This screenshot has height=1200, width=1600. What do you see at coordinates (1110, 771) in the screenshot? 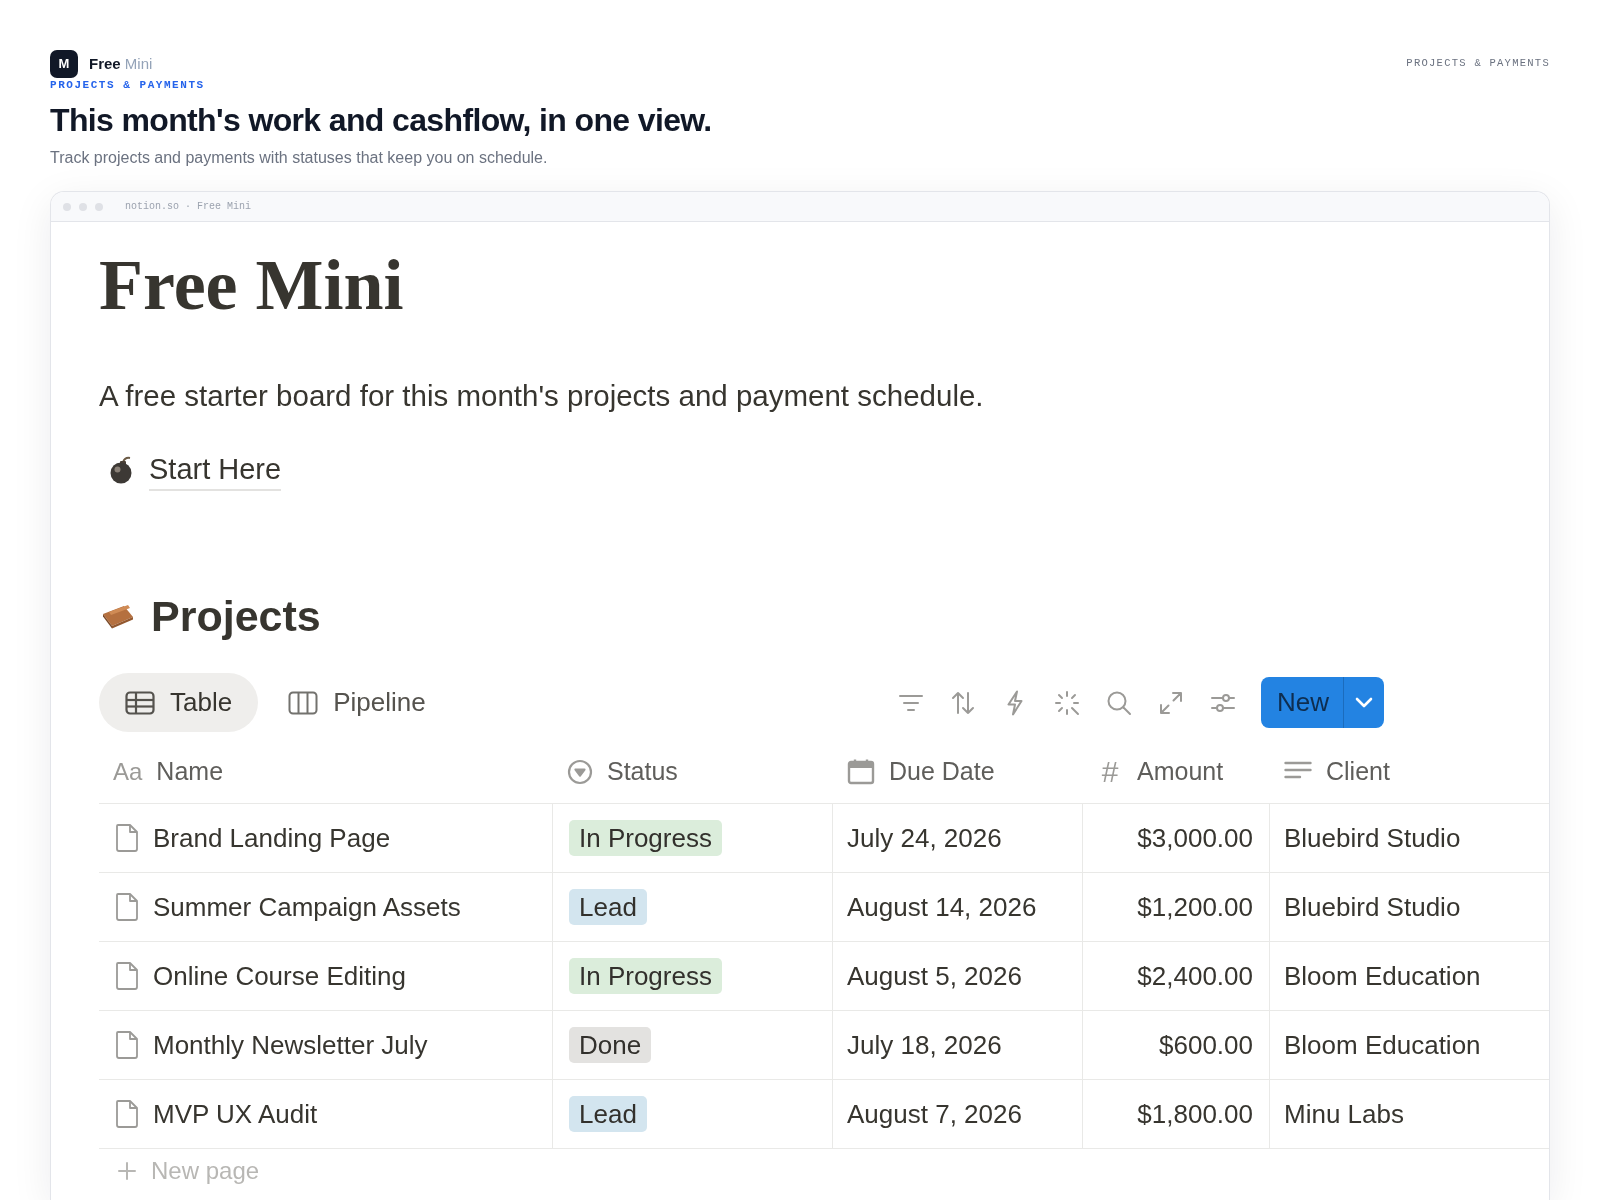
I see `property-type-icon: #` at bounding box center [1110, 771].